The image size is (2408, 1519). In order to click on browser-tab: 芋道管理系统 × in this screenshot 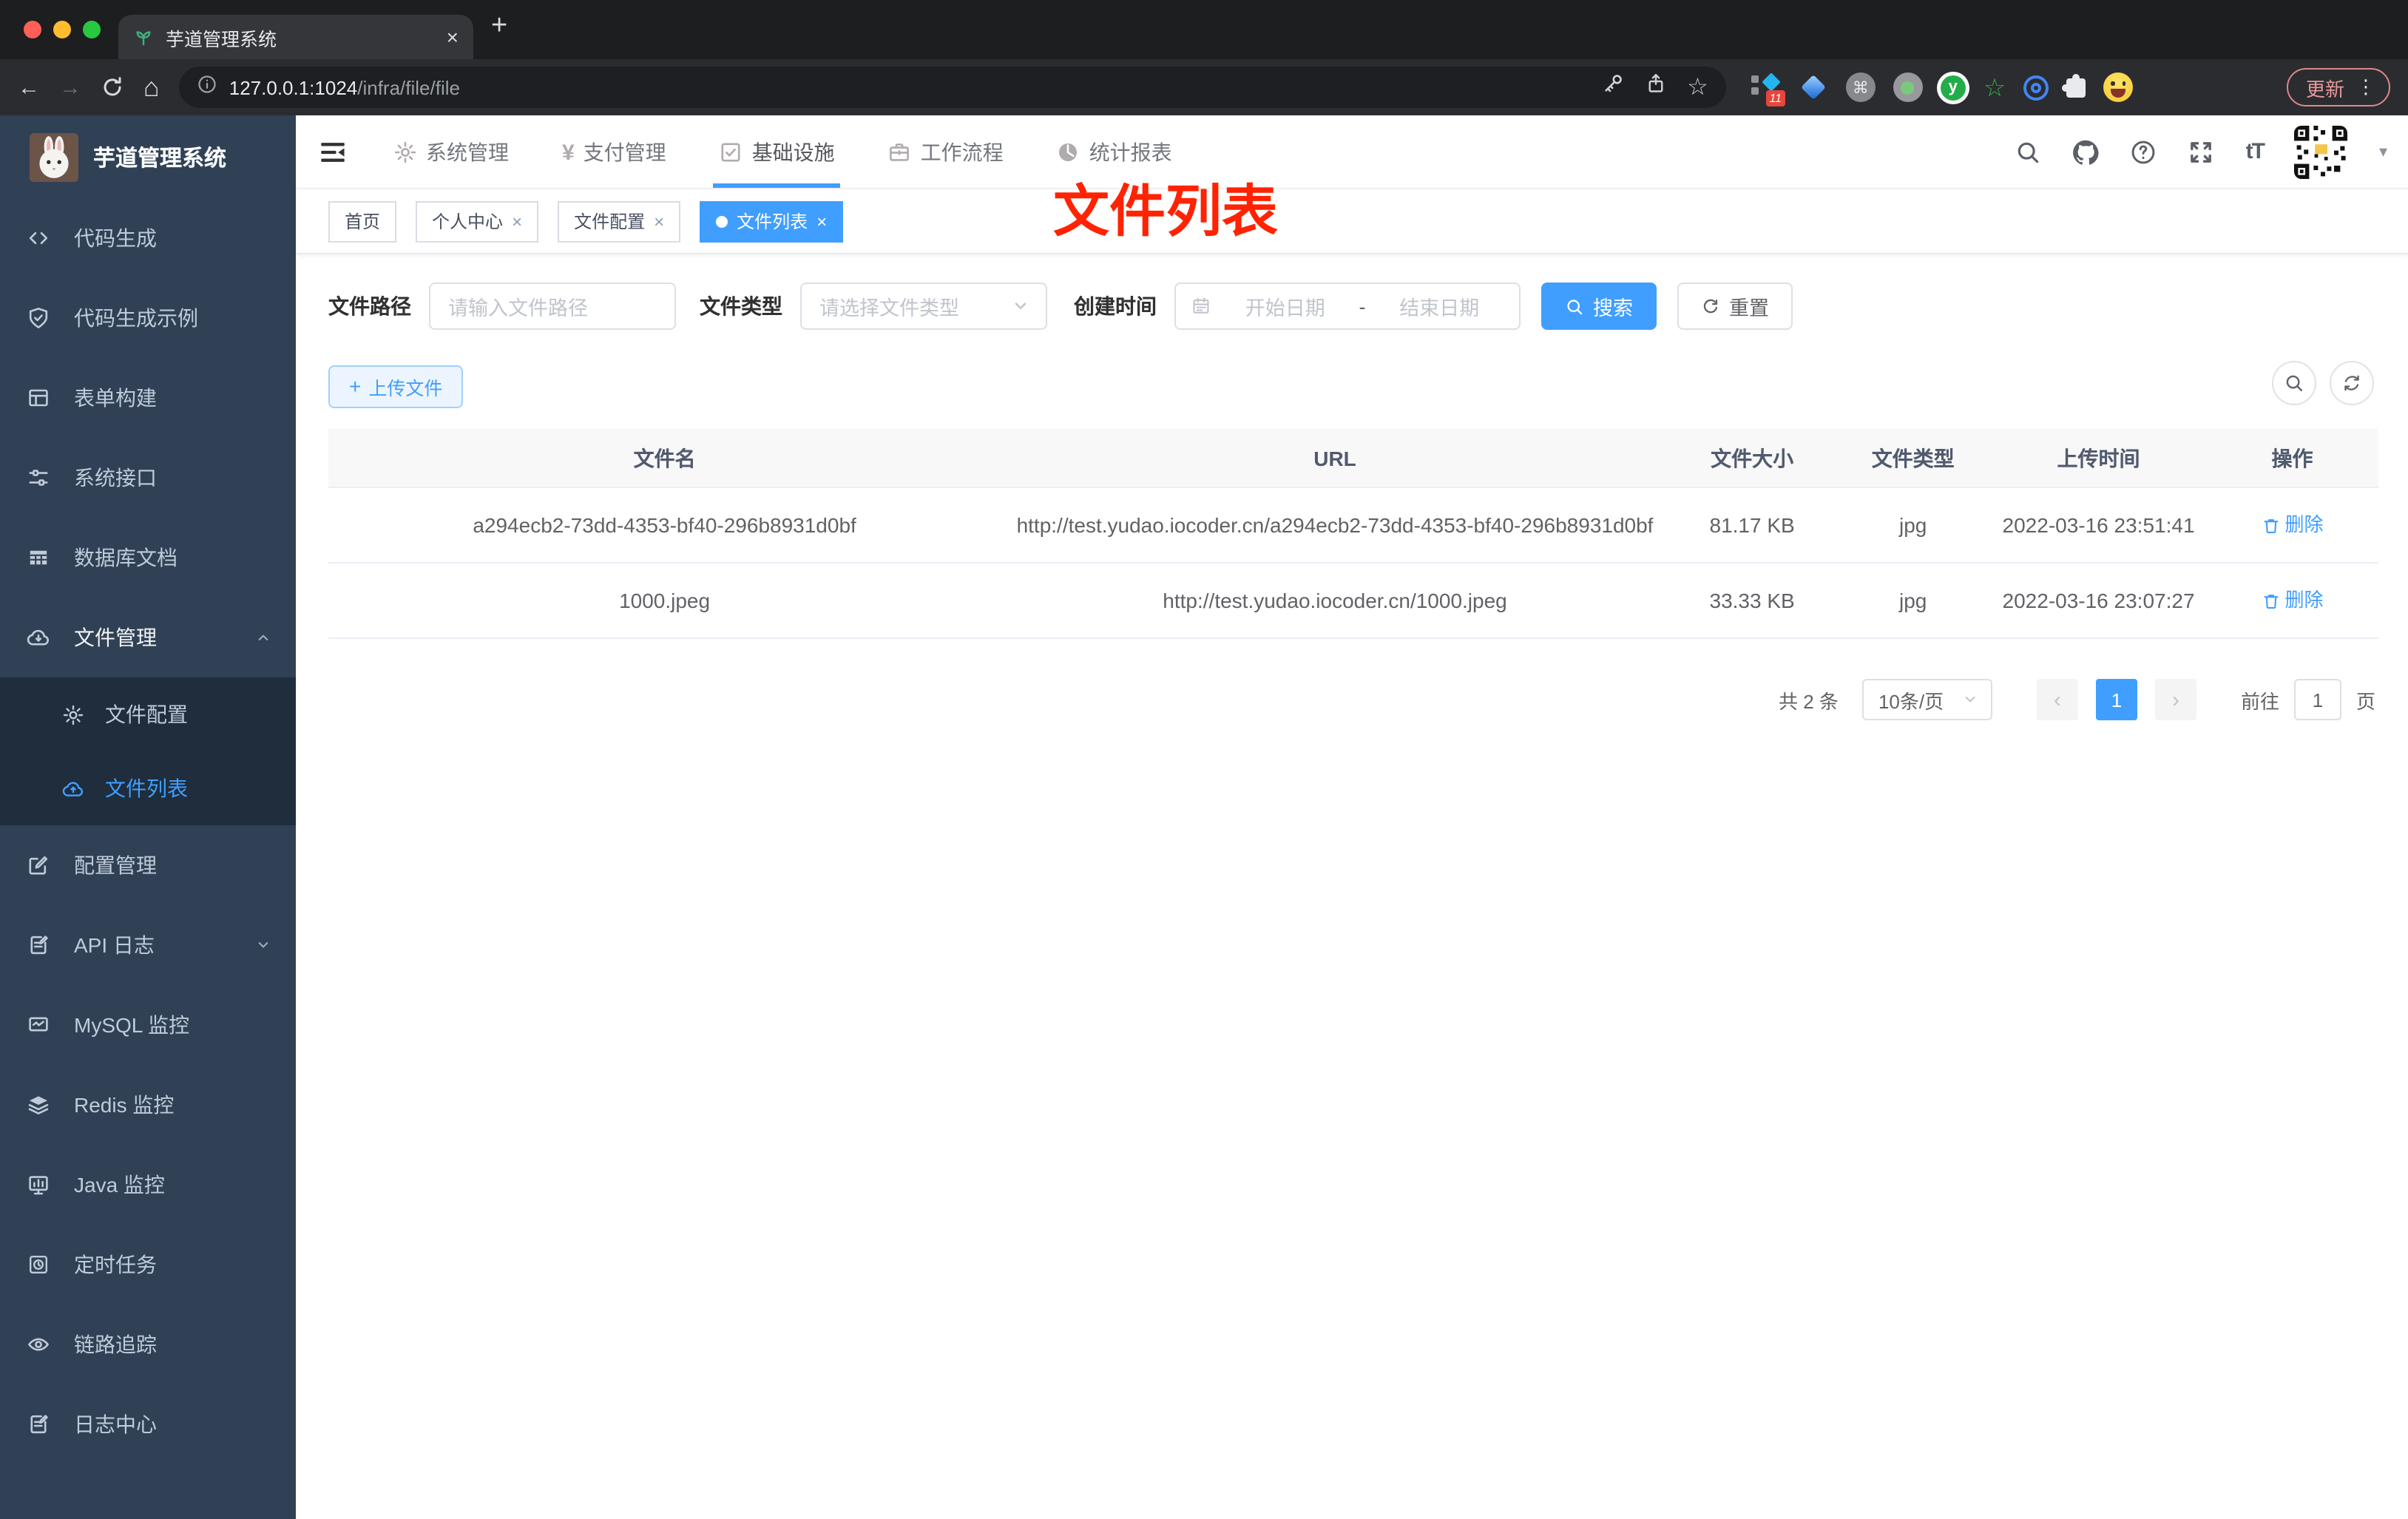, I will do `click(295, 37)`.